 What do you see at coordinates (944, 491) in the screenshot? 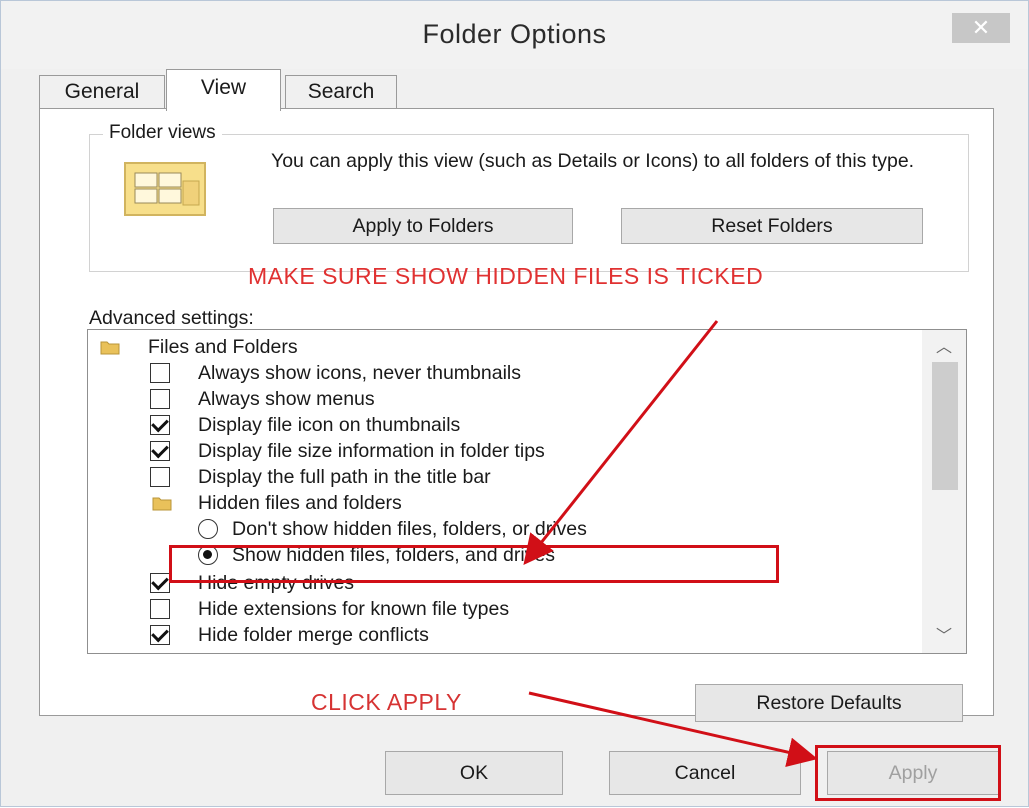
I see `vertical-scrollbar: ︿ ﹀` at bounding box center [944, 491].